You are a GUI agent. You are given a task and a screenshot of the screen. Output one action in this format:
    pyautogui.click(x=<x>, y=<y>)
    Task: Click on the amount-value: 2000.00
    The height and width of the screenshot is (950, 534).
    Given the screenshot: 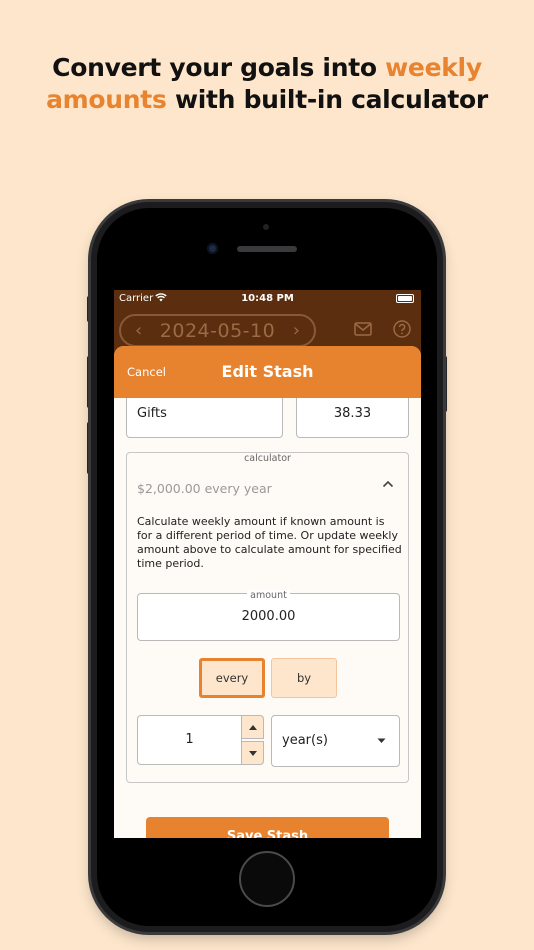 What is the action you would take?
    pyautogui.click(x=268, y=616)
    